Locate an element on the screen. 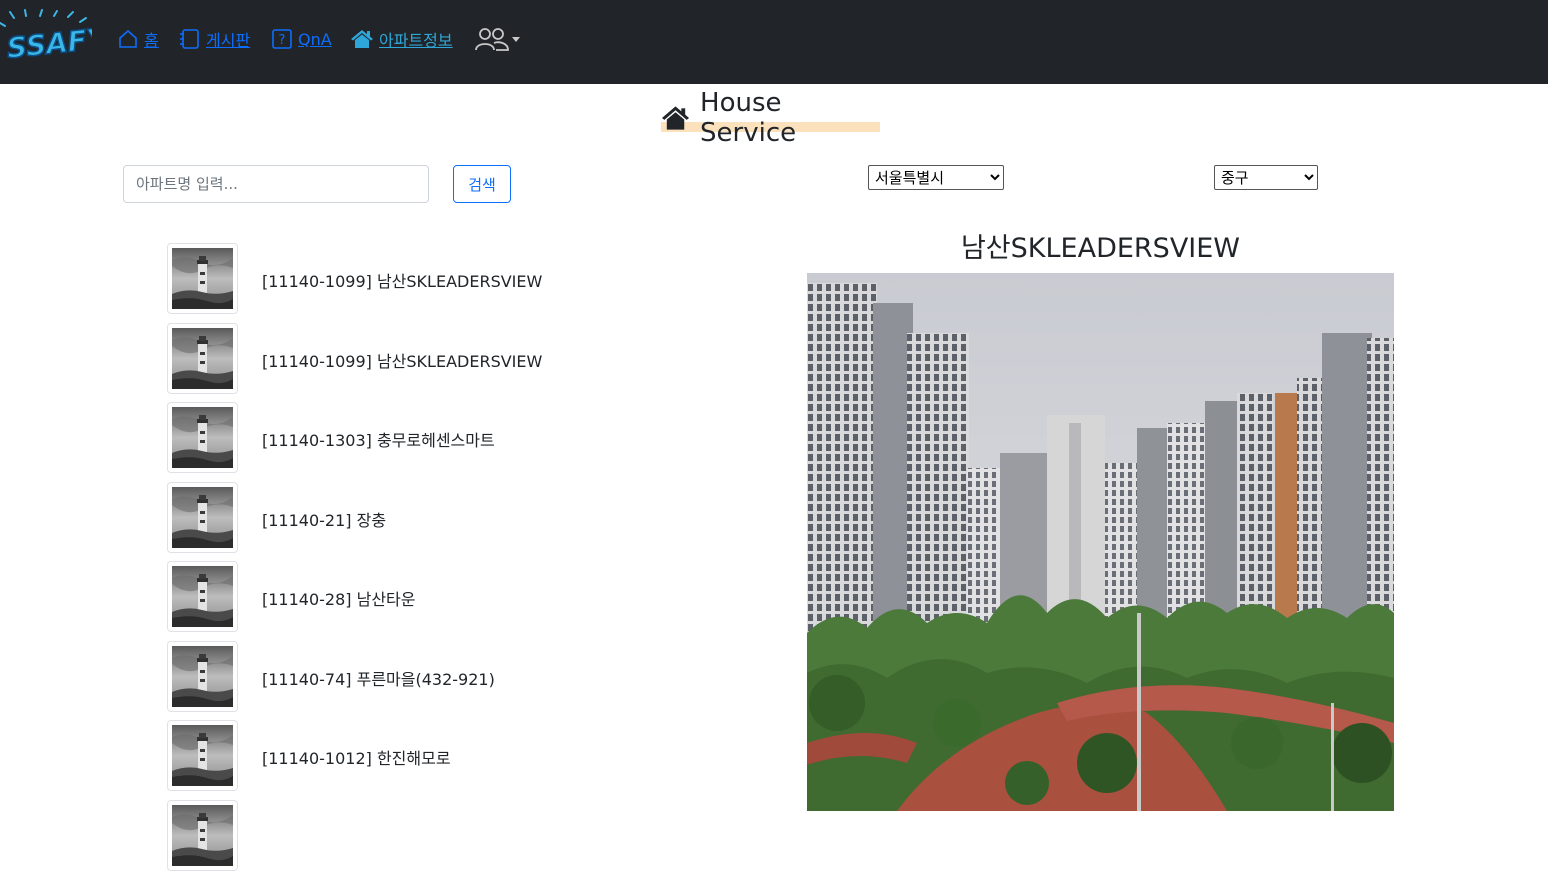 This screenshot has height=879, width=1548. question-square-icon: ? is located at coordinates (282, 39).